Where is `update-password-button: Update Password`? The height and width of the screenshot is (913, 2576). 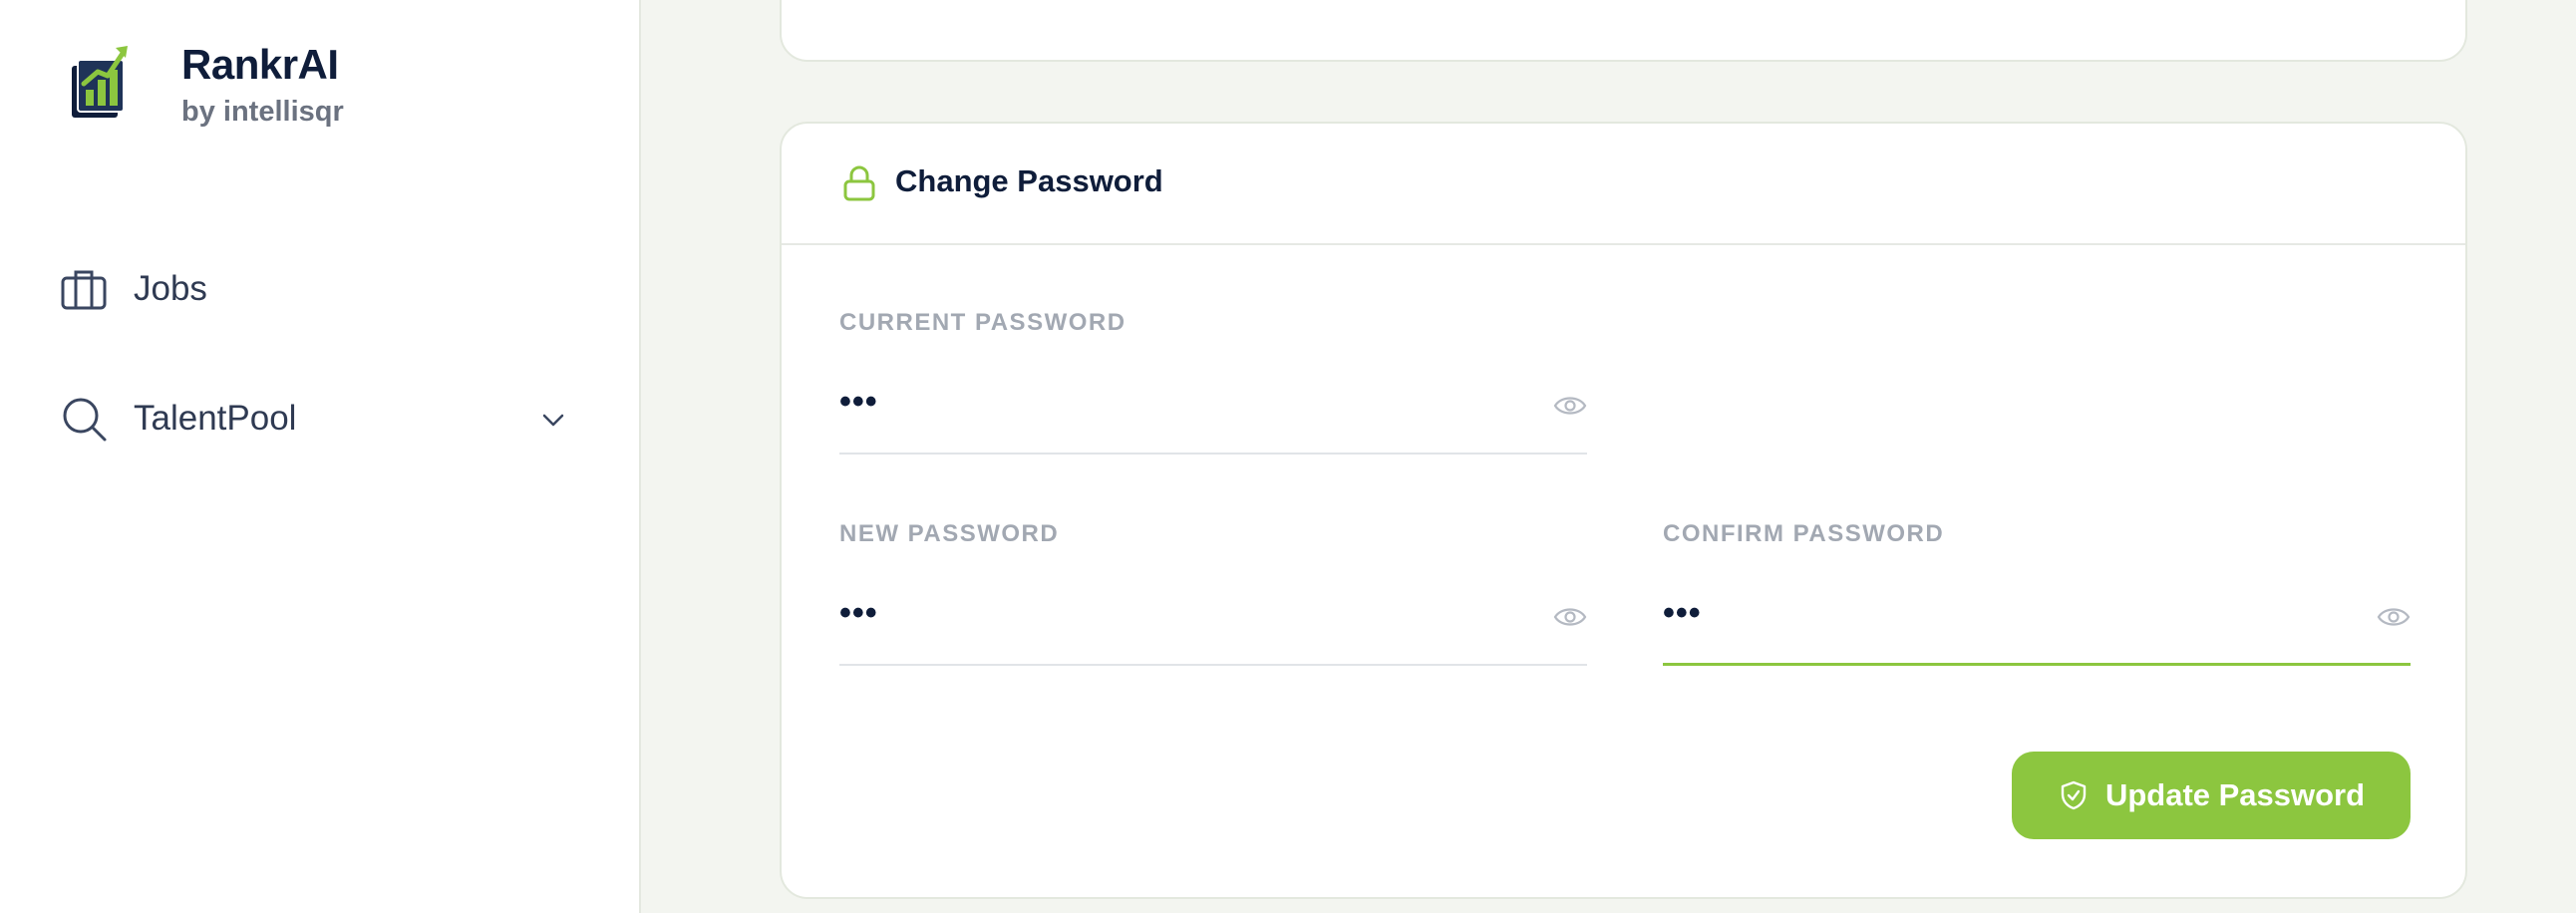 update-password-button: Update Password is located at coordinates (2211, 795).